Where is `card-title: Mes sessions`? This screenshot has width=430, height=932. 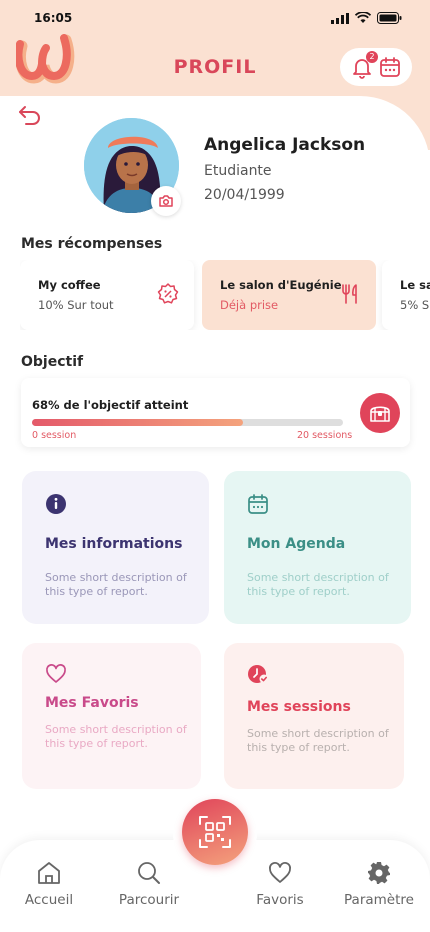
card-title: Mes sessions is located at coordinates (299, 707).